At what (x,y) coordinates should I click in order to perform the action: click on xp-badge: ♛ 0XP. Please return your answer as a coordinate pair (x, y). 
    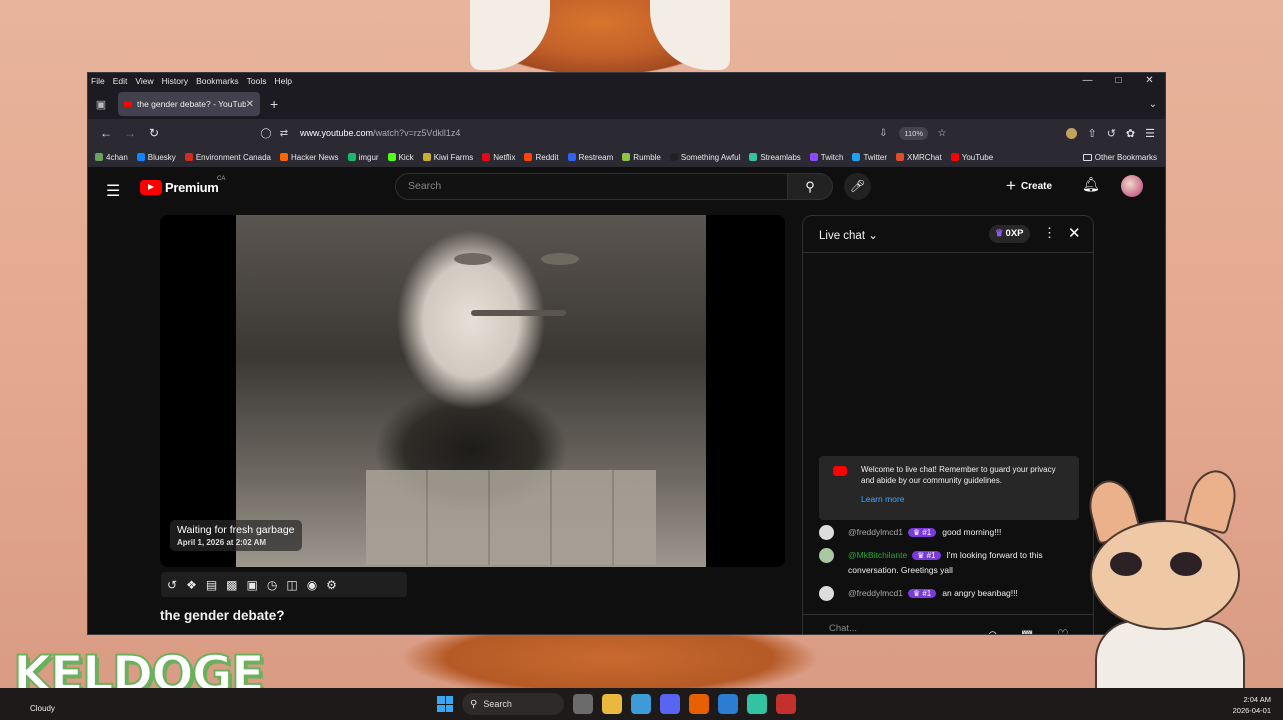
    Looking at the image, I should click on (1009, 234).